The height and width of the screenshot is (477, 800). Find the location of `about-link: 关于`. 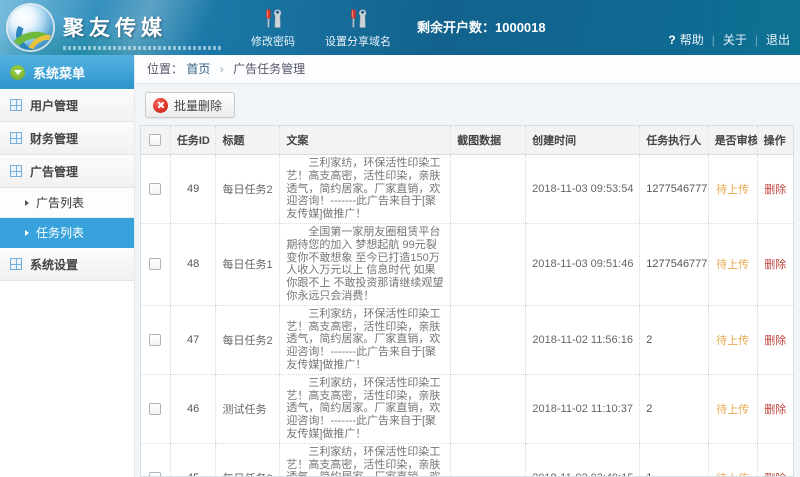

about-link: 关于 is located at coordinates (735, 39).